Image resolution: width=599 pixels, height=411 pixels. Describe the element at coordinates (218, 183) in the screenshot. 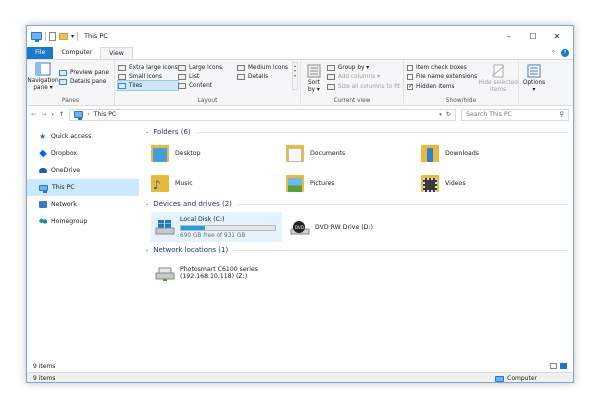

I see `folder-music: ♪ Music` at that location.